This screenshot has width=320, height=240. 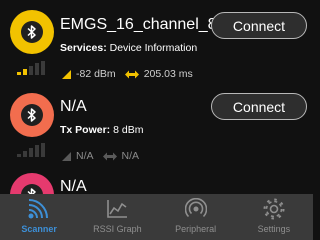 What do you see at coordinates (39, 229) in the screenshot?
I see `tab-label: Scanner` at bounding box center [39, 229].